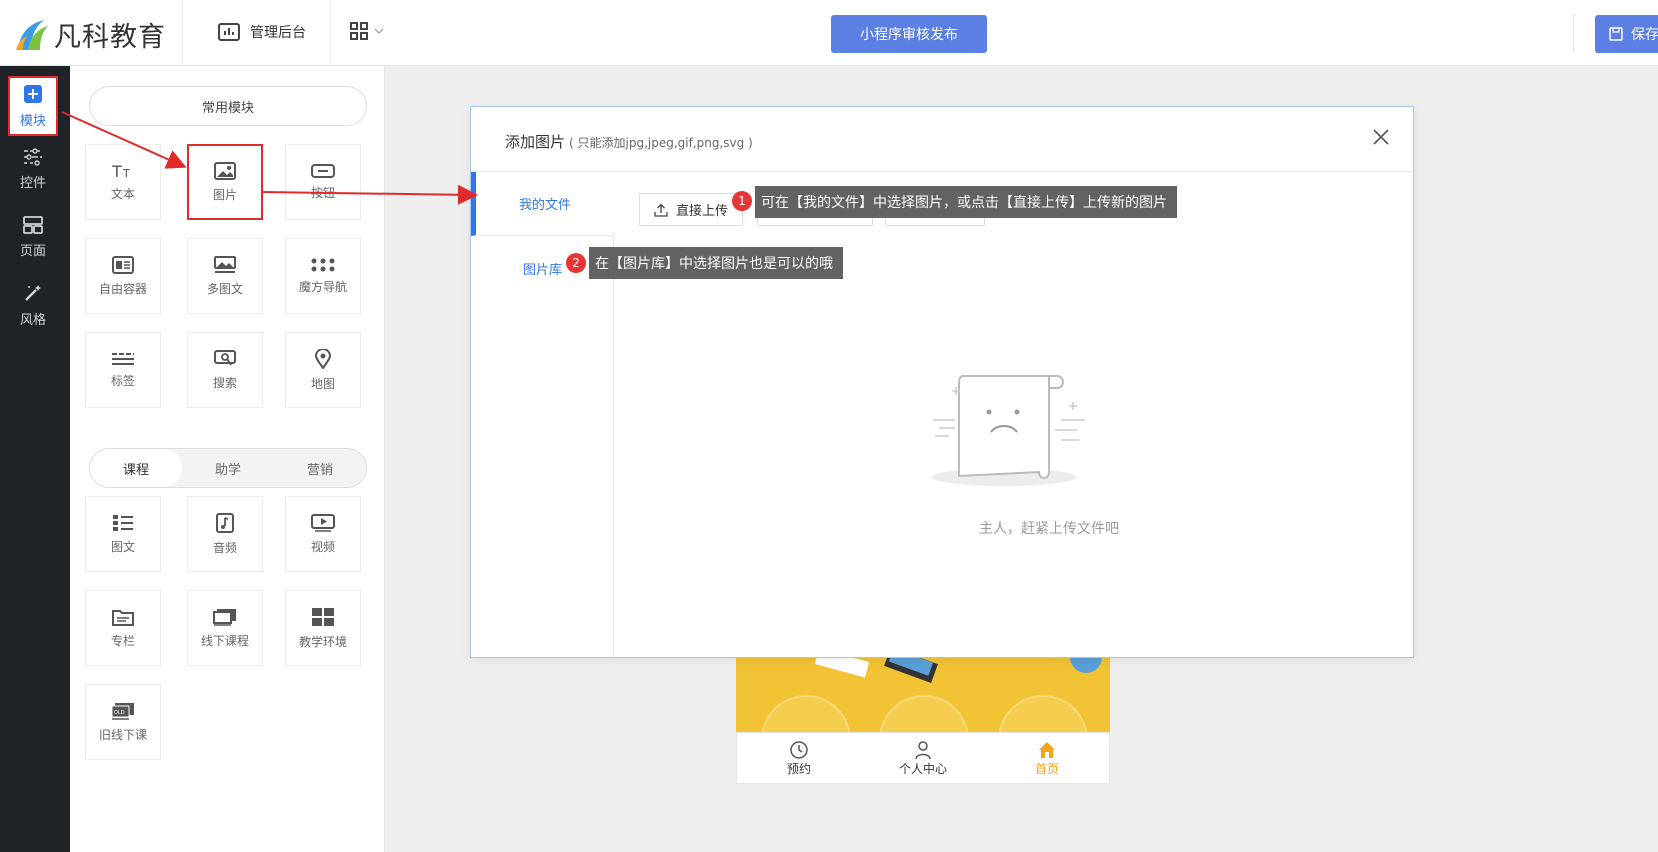  I want to click on image-icon, so click(225, 170).